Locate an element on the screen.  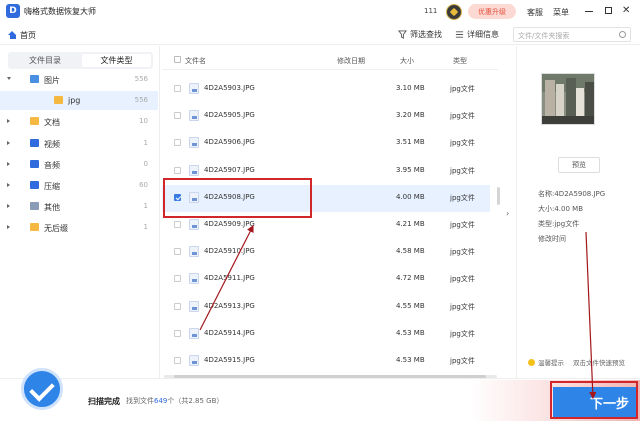
tree-item-label: 音频 is located at coordinates (52, 165).